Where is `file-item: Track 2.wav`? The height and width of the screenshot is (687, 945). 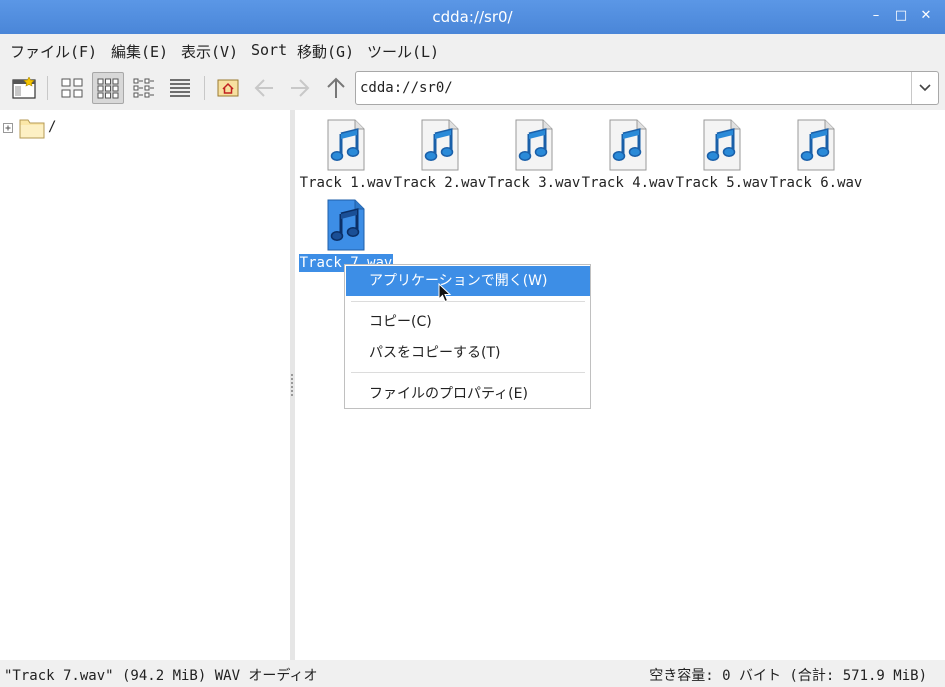 file-item: Track 2.wav is located at coordinates (440, 153).